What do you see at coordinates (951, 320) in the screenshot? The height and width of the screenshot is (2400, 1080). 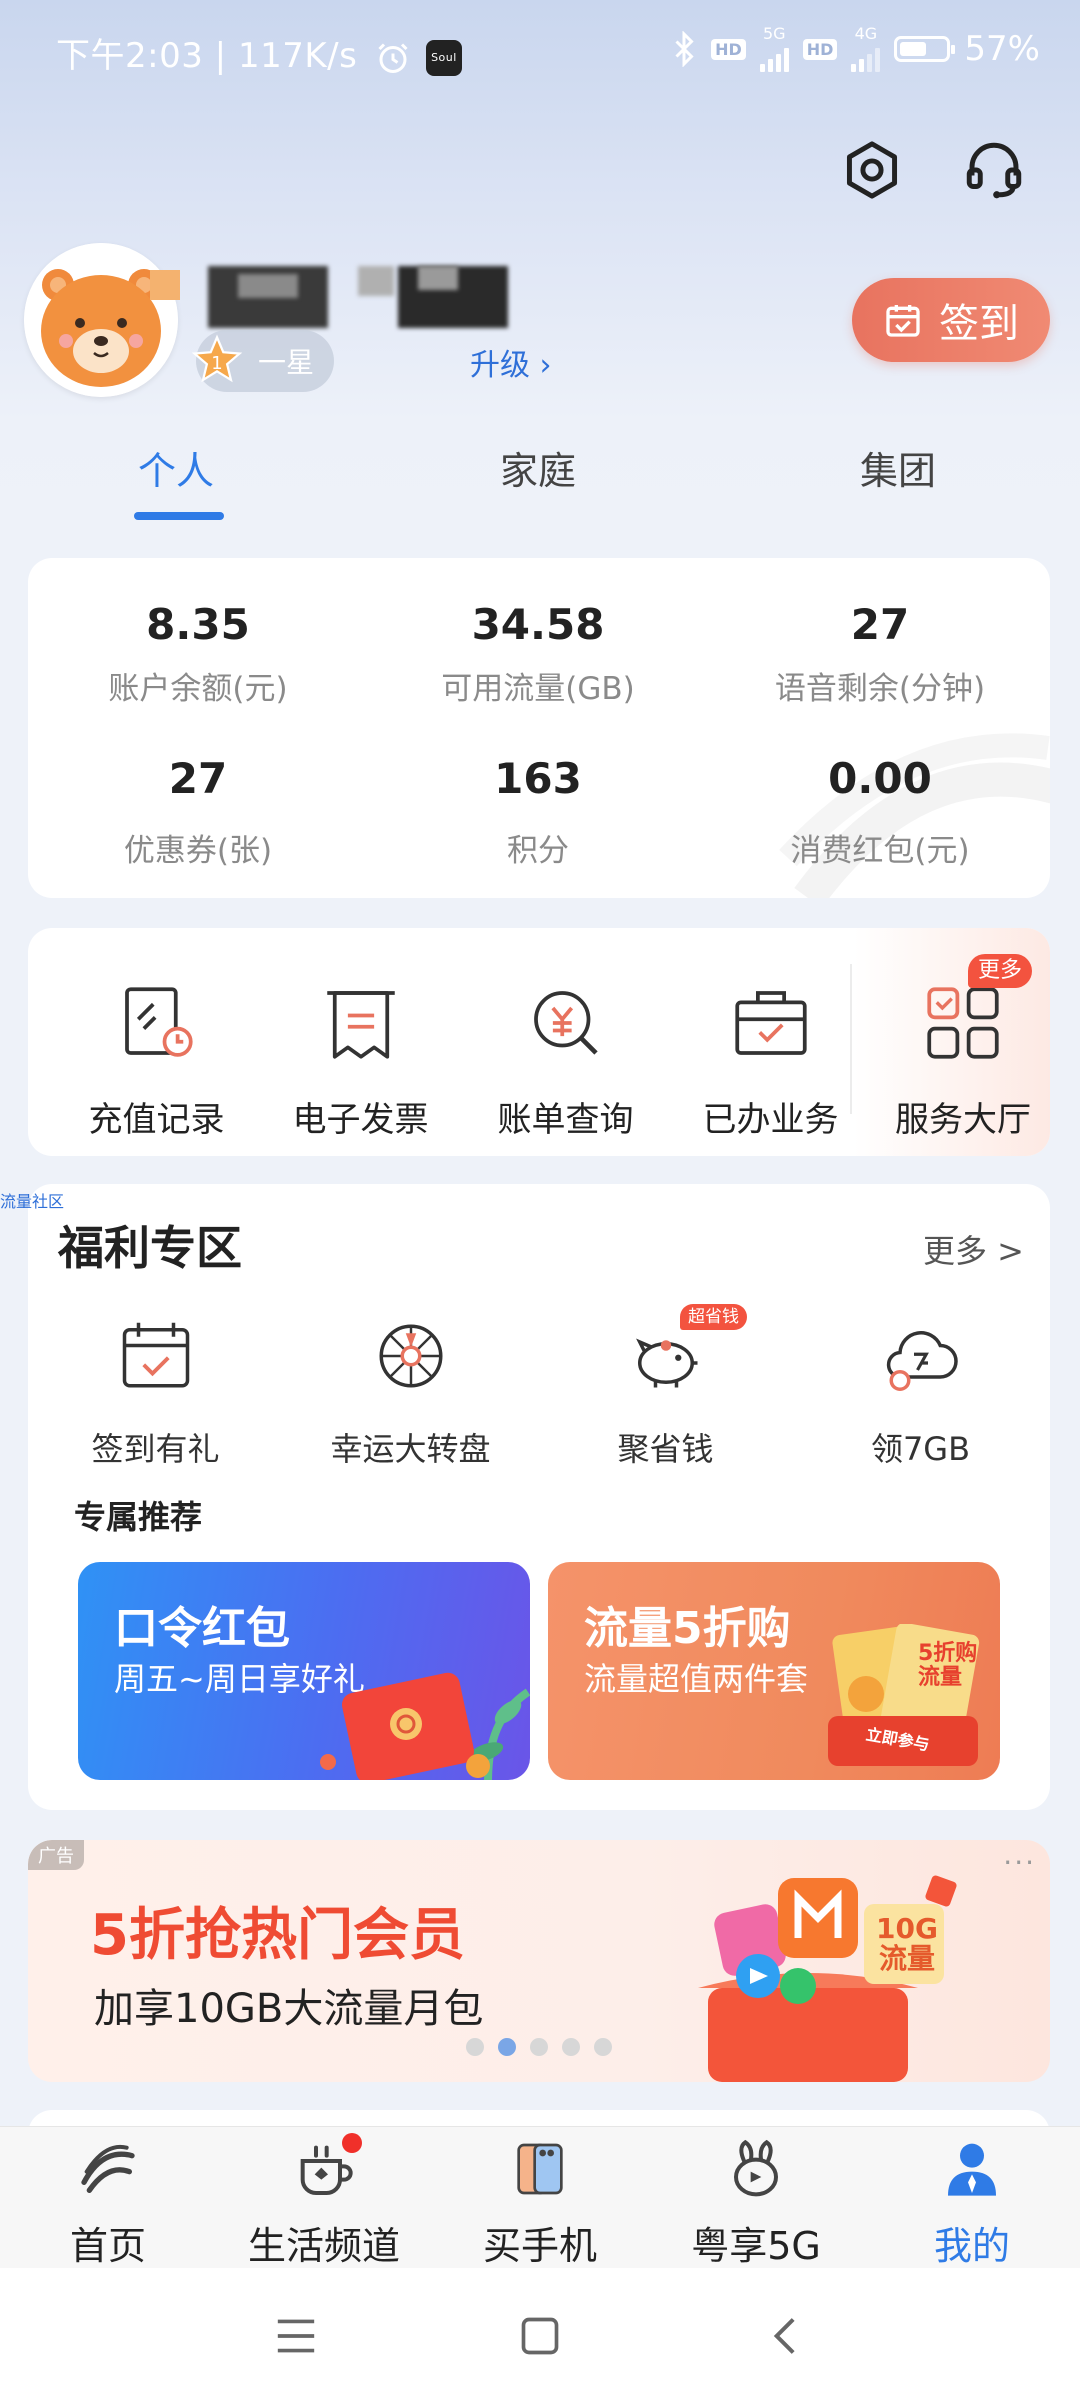 I see `checkin-button: 签到` at bounding box center [951, 320].